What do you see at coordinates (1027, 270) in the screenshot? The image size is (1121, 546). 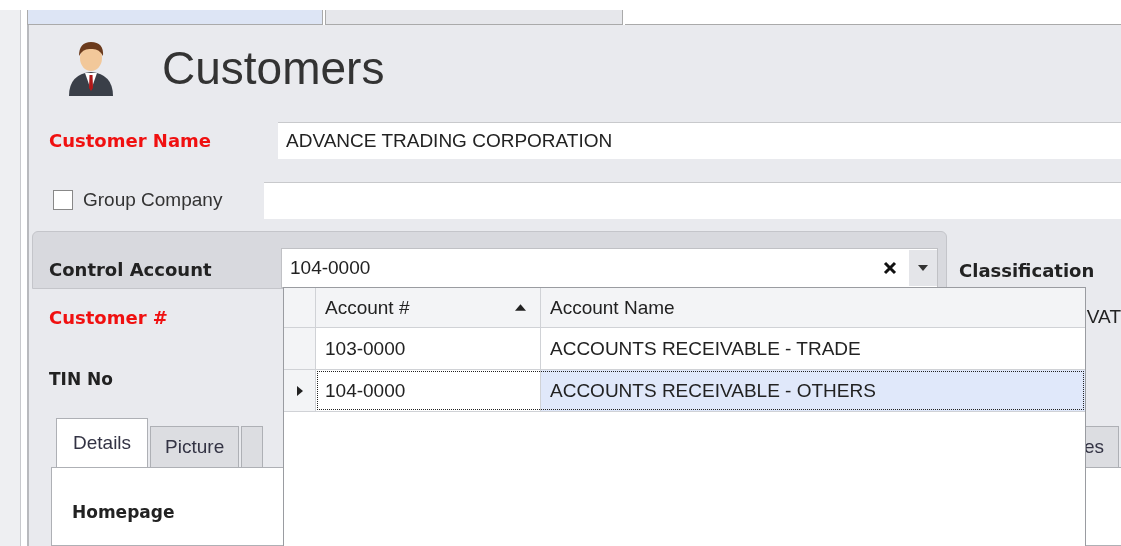 I see `field-label: Classification` at bounding box center [1027, 270].